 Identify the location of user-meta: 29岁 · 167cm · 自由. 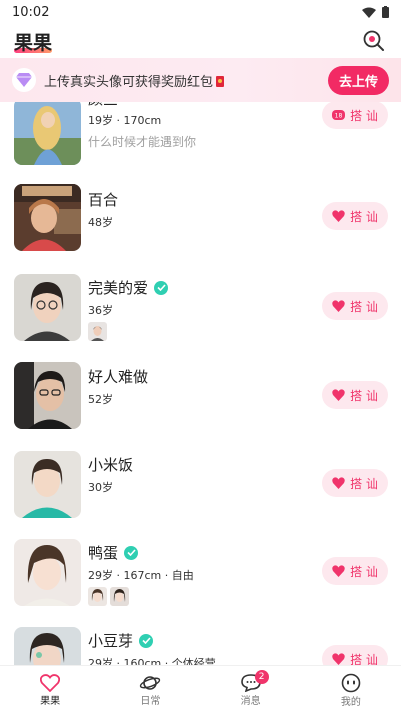
(141, 575).